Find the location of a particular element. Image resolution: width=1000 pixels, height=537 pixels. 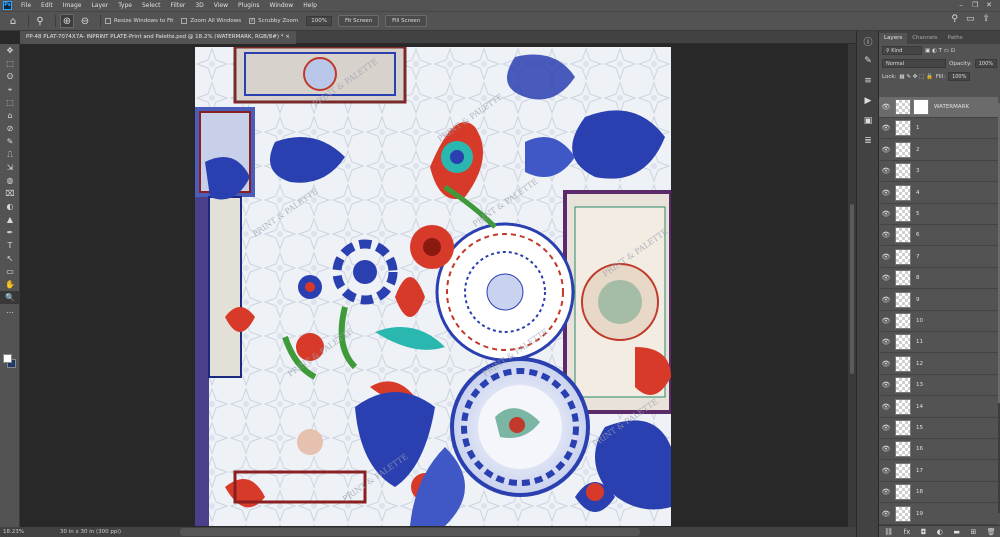

path-selection-tool-icon: ↖ is located at coordinates (10, 258).